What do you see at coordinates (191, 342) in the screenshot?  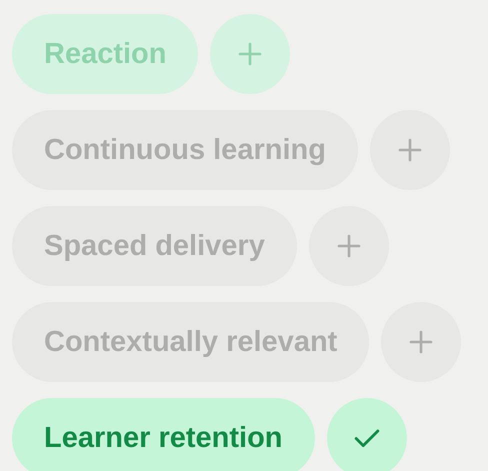 I see `tag-chip: Contextually relevant` at bounding box center [191, 342].